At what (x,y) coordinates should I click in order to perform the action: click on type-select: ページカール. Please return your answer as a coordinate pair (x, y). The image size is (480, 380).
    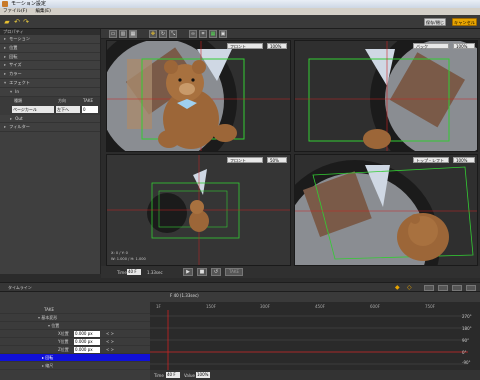
    Looking at the image, I should click on (33, 109).